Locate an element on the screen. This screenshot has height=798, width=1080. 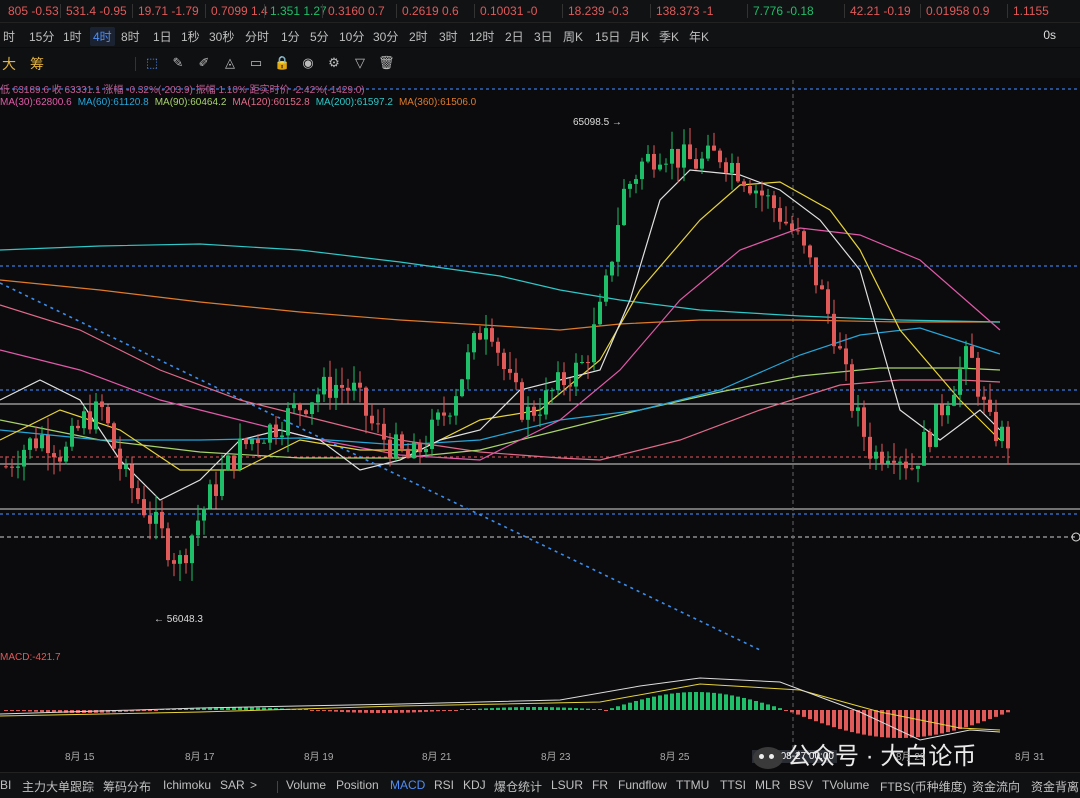
interval-9: 1分 is located at coordinates (290, 36).